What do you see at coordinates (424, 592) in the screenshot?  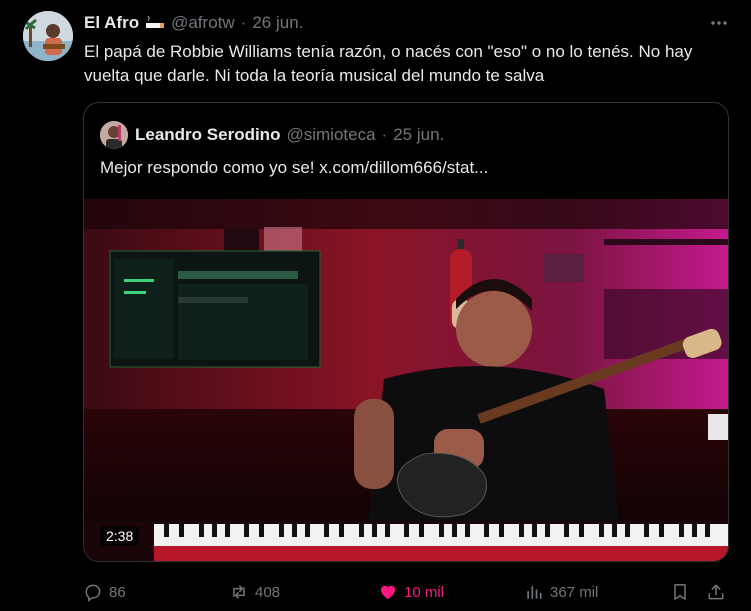 I see `like-count: 10 mil` at bounding box center [424, 592].